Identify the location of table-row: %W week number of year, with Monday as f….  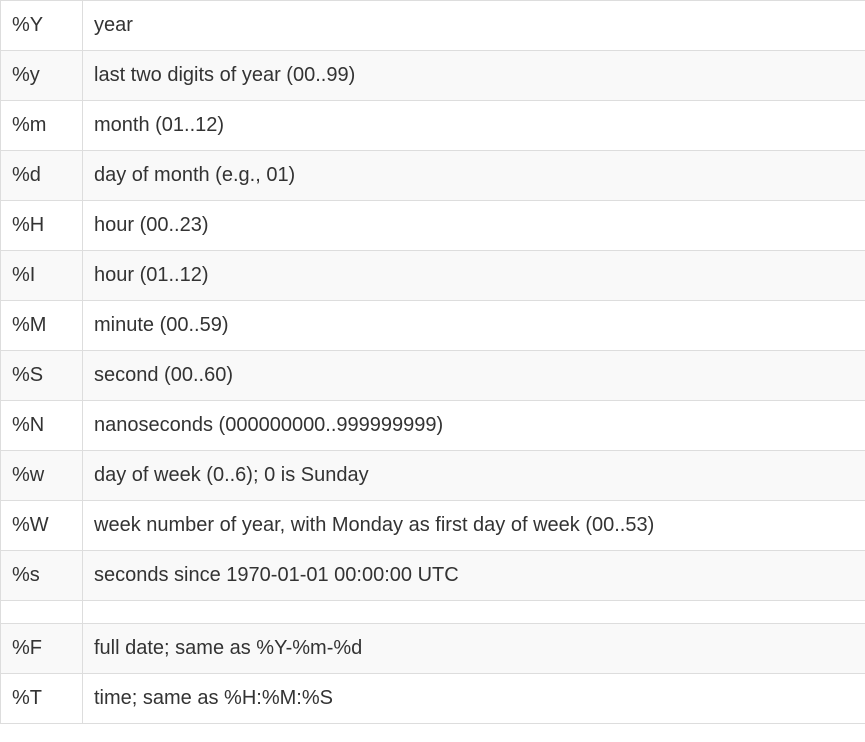
(432, 525).